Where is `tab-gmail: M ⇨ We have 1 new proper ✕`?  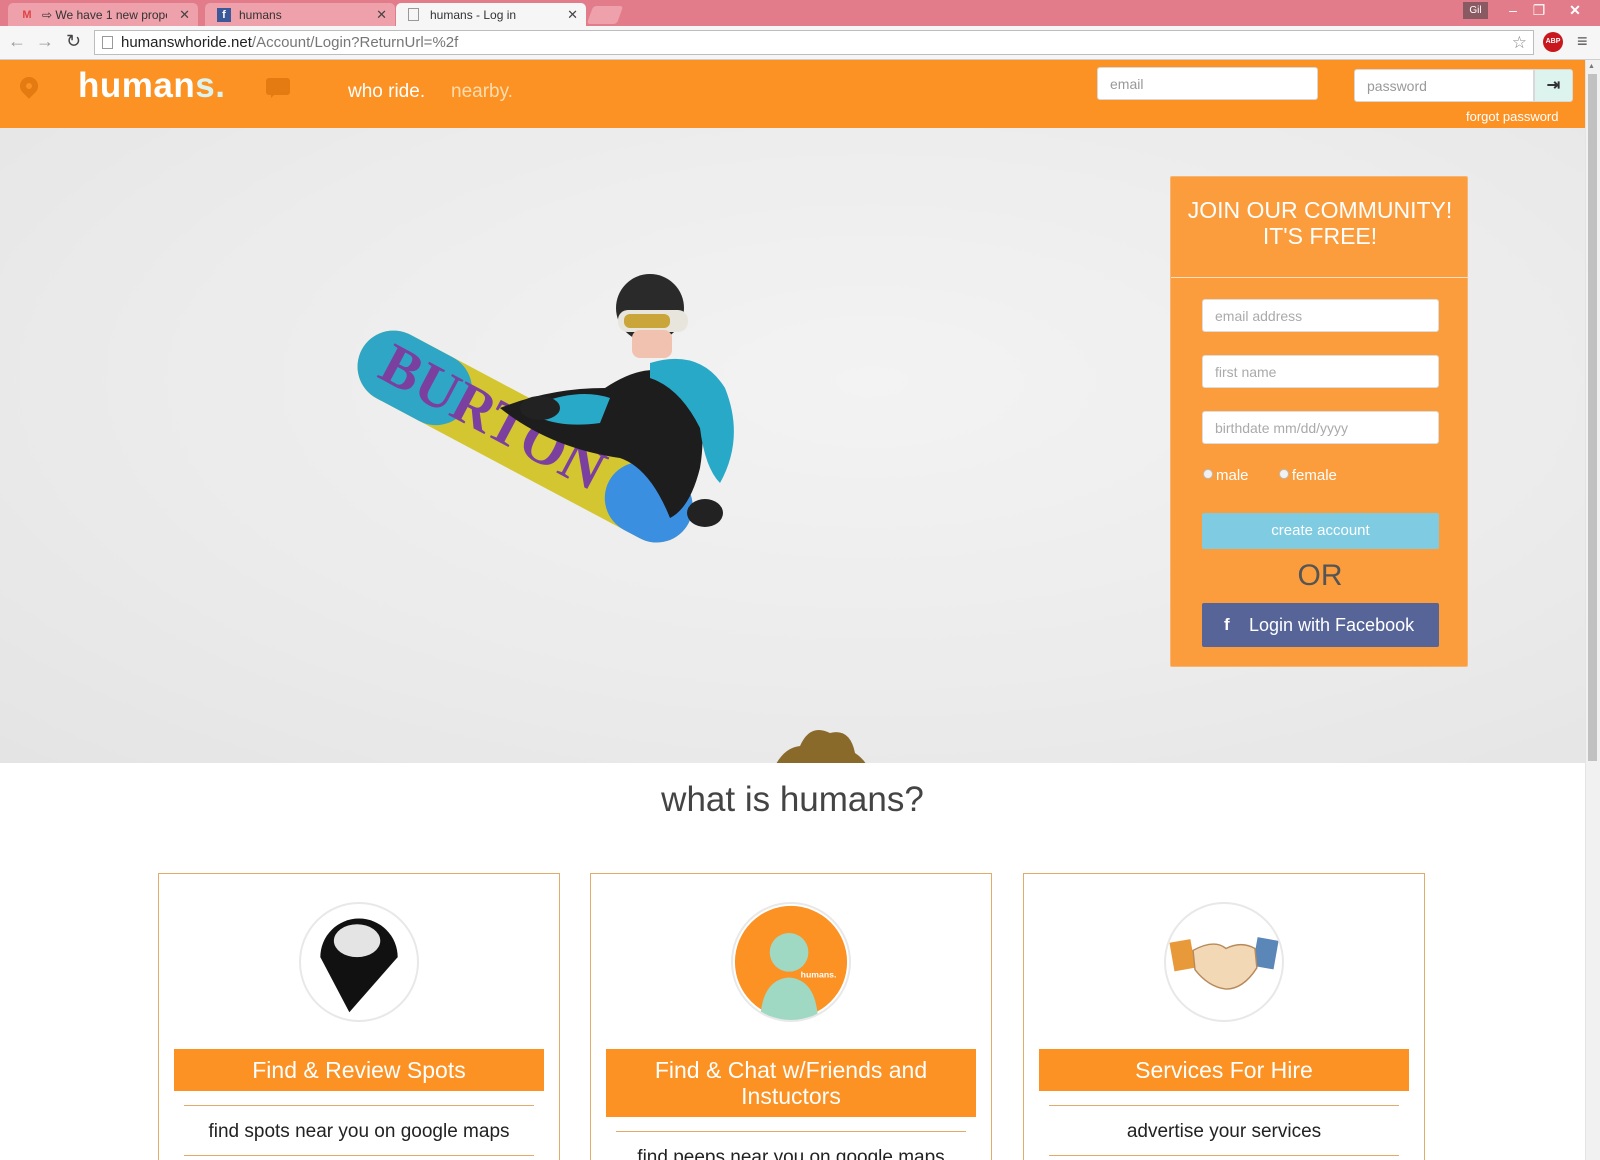
tab-gmail: M ⇨ We have 1 new proper ✕ is located at coordinates (103, 14).